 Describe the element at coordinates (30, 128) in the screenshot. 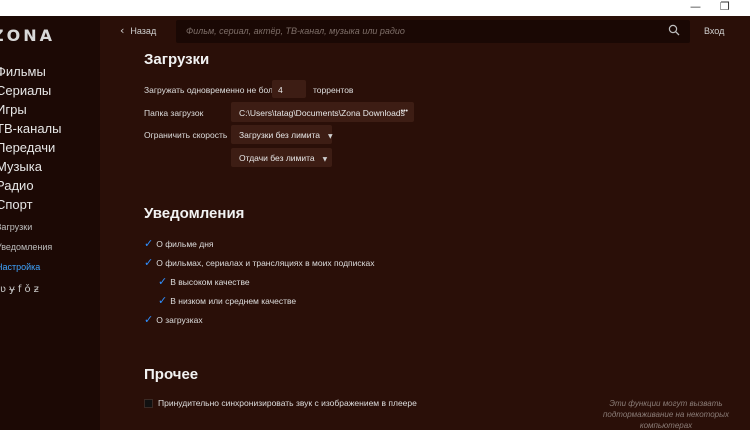

I see `sidebar-item-tv: ТВ-каналы` at that location.